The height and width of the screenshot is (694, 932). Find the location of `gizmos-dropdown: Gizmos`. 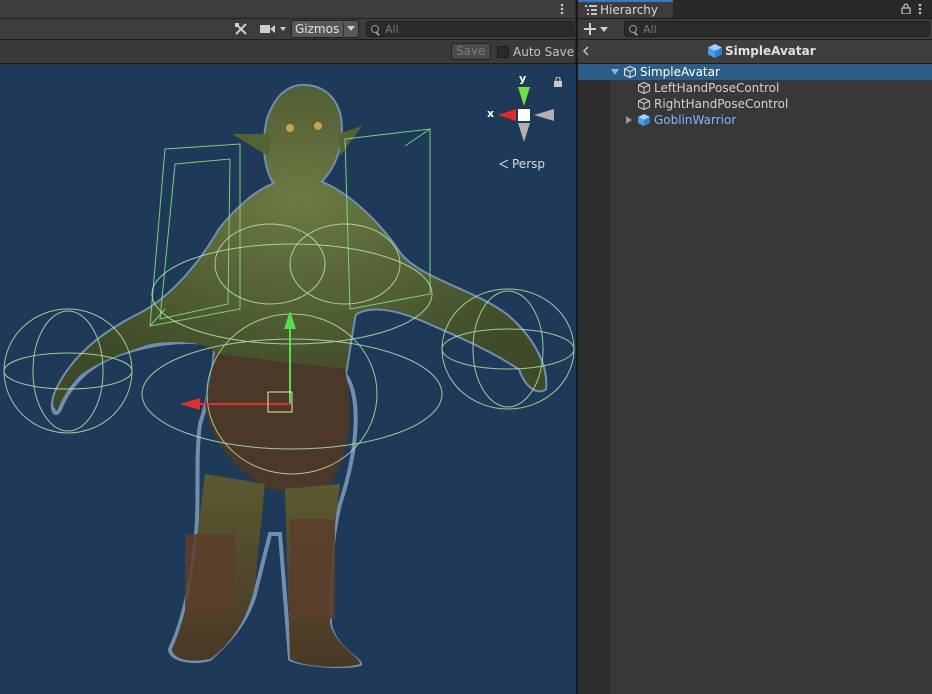

gizmos-dropdown: Gizmos is located at coordinates (325, 29).